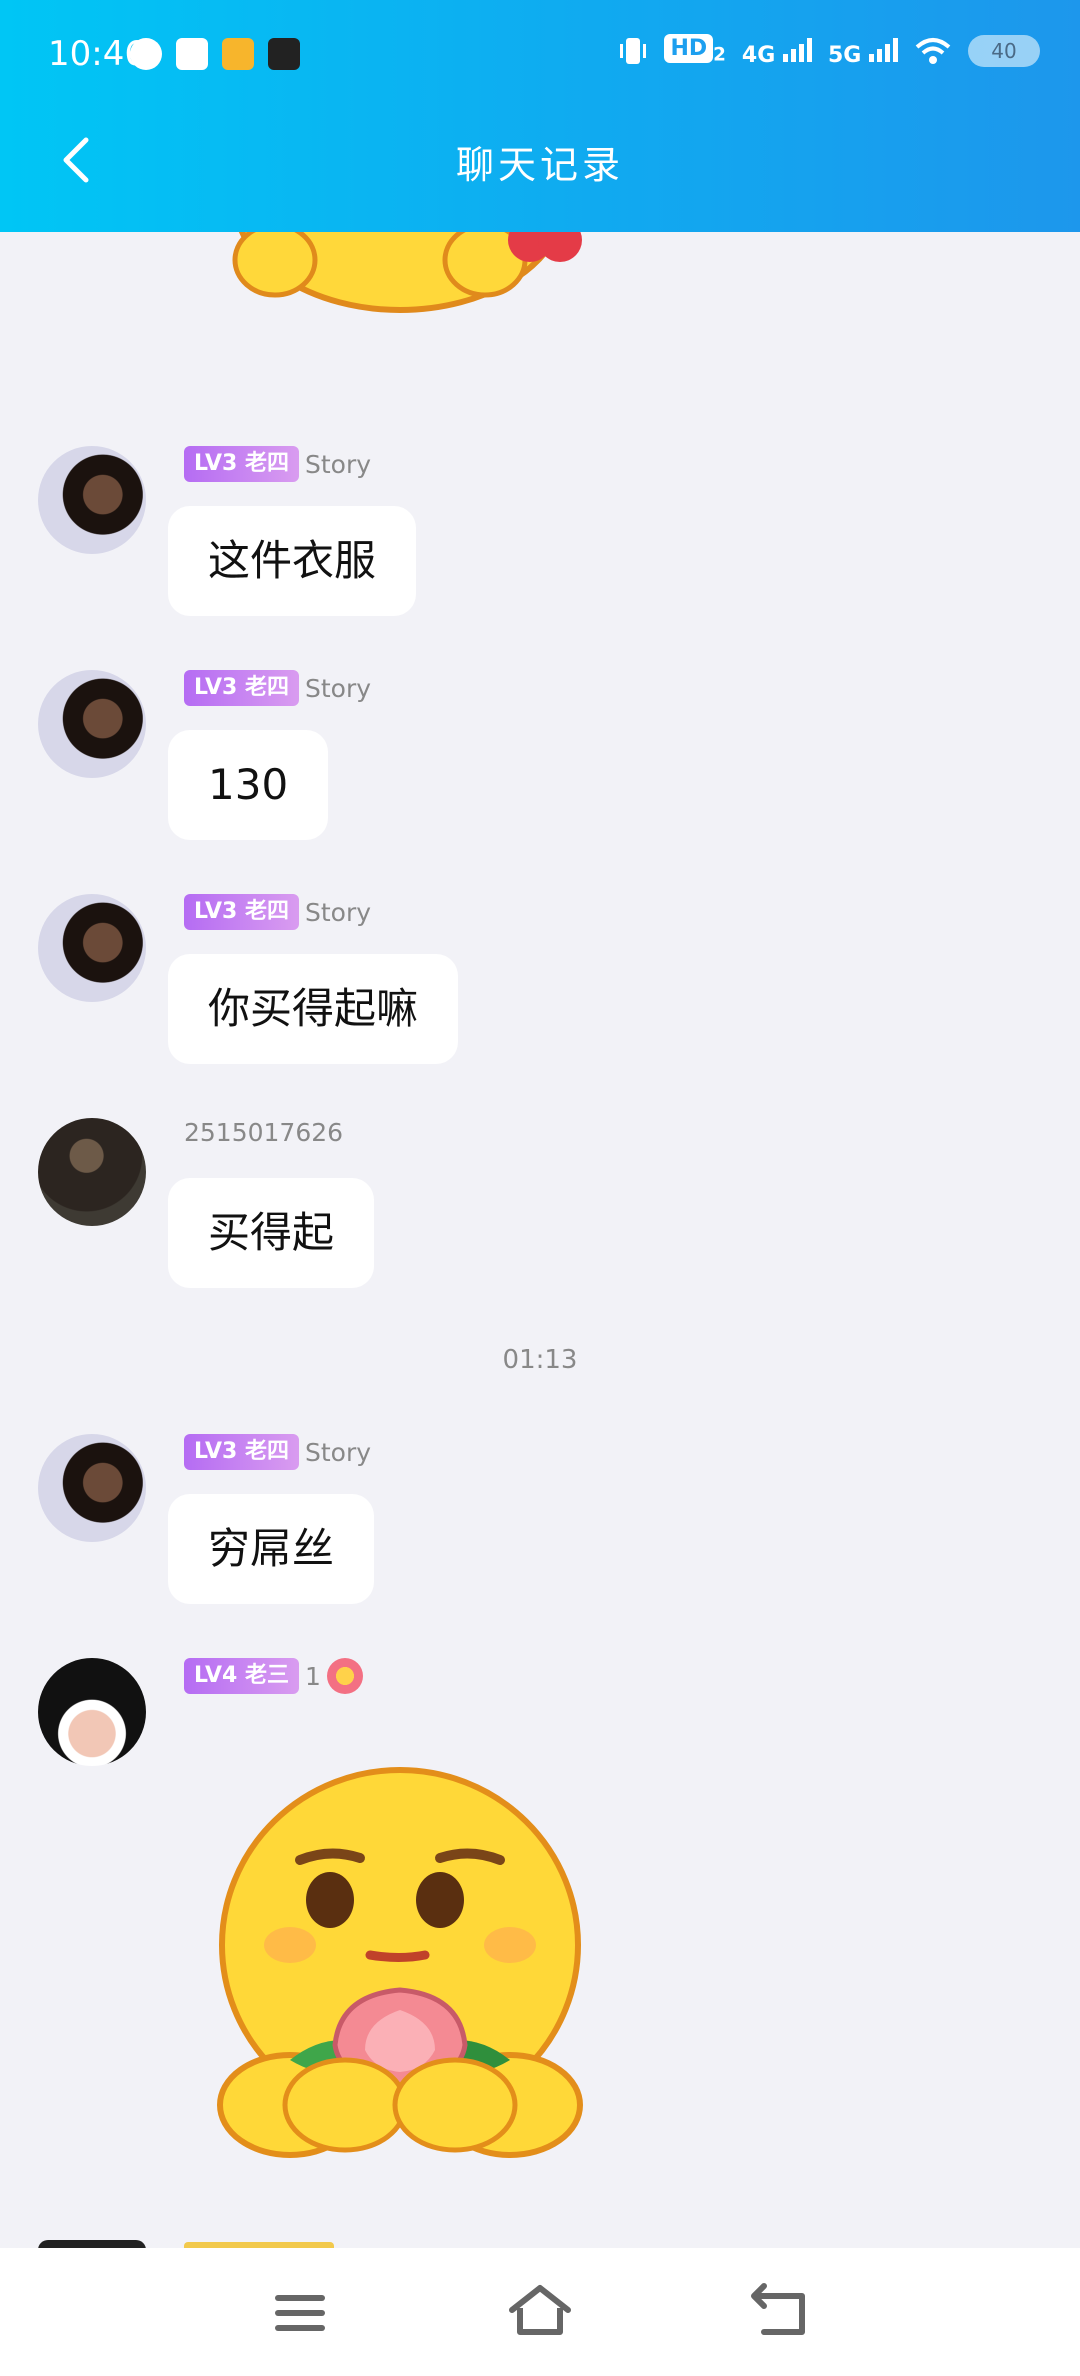  Describe the element at coordinates (540, 55) in the screenshot. I see `status-bar: 10:46 HD 2 4G 5G 40` at that location.